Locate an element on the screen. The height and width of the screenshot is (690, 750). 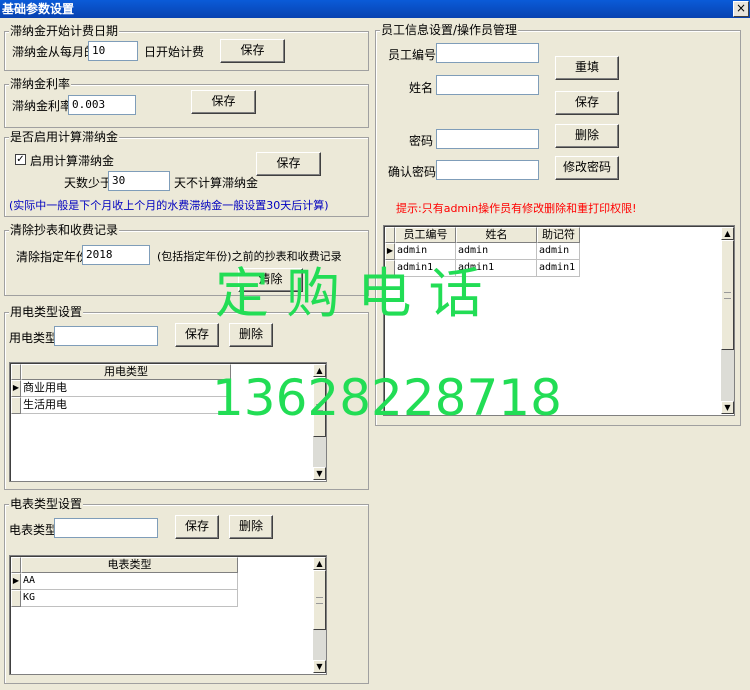
late-fee-start-legend: 滞纳金开始计费日期 is located at coordinates (64, 31).